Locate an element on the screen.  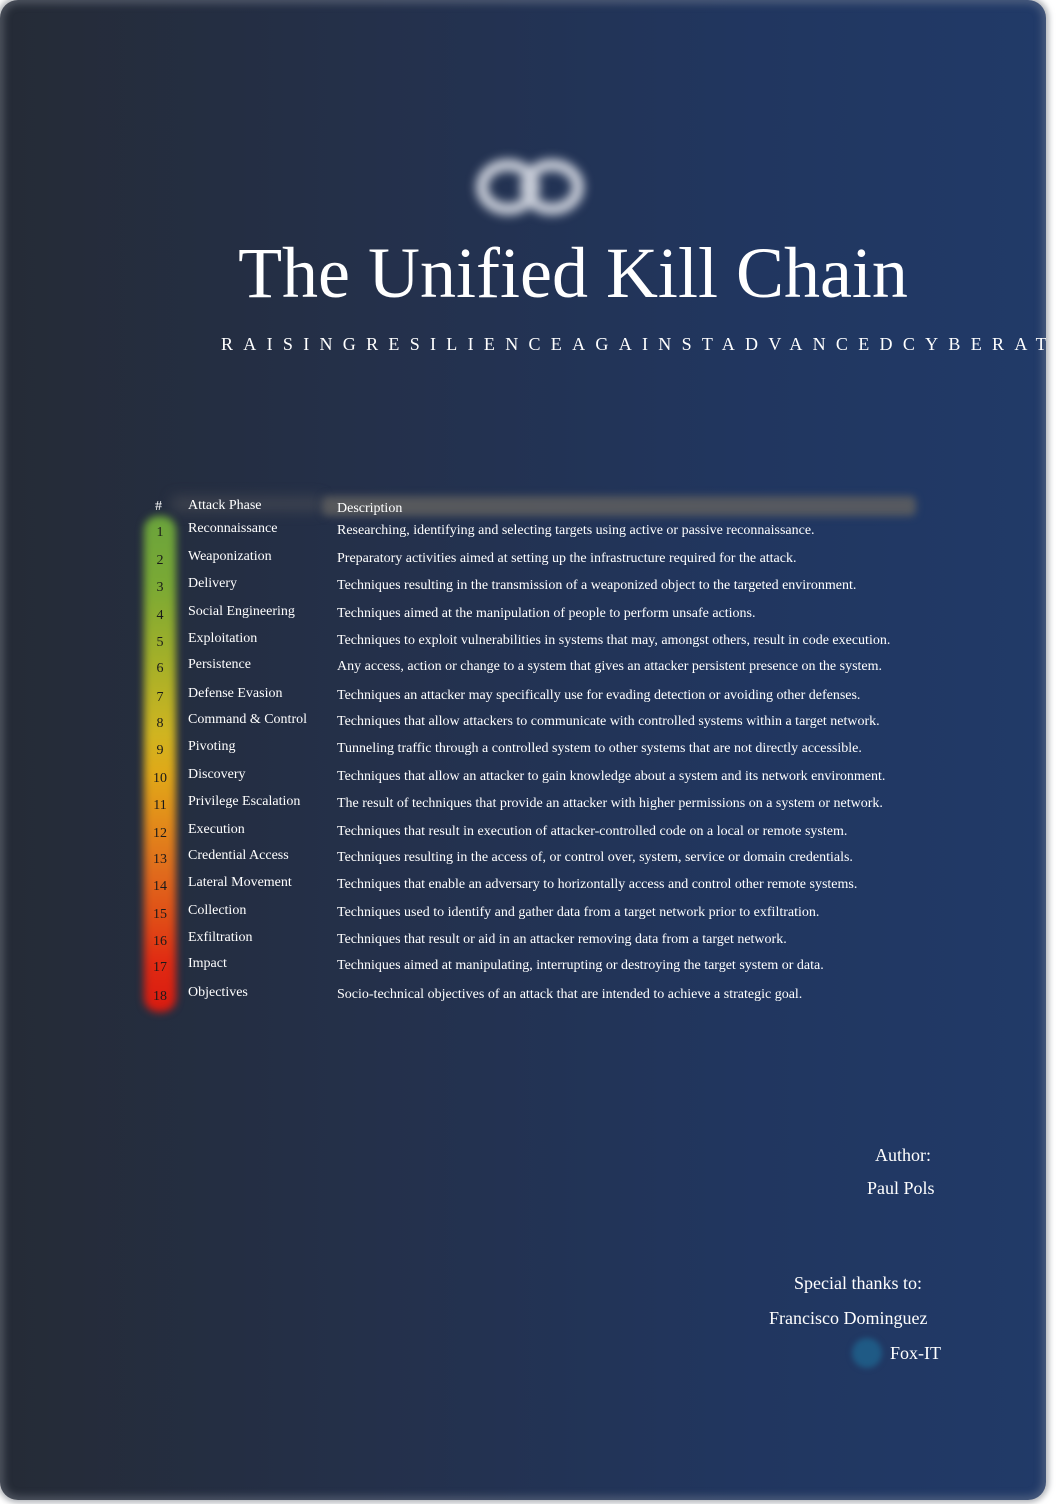
phase-number: 14 is located at coordinates (160, 886).